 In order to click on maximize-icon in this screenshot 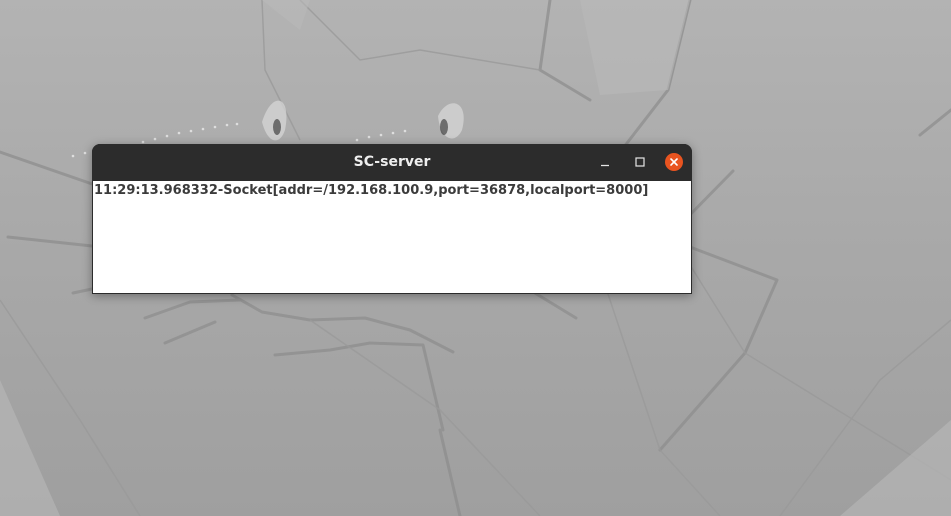, I will do `click(640, 162)`.